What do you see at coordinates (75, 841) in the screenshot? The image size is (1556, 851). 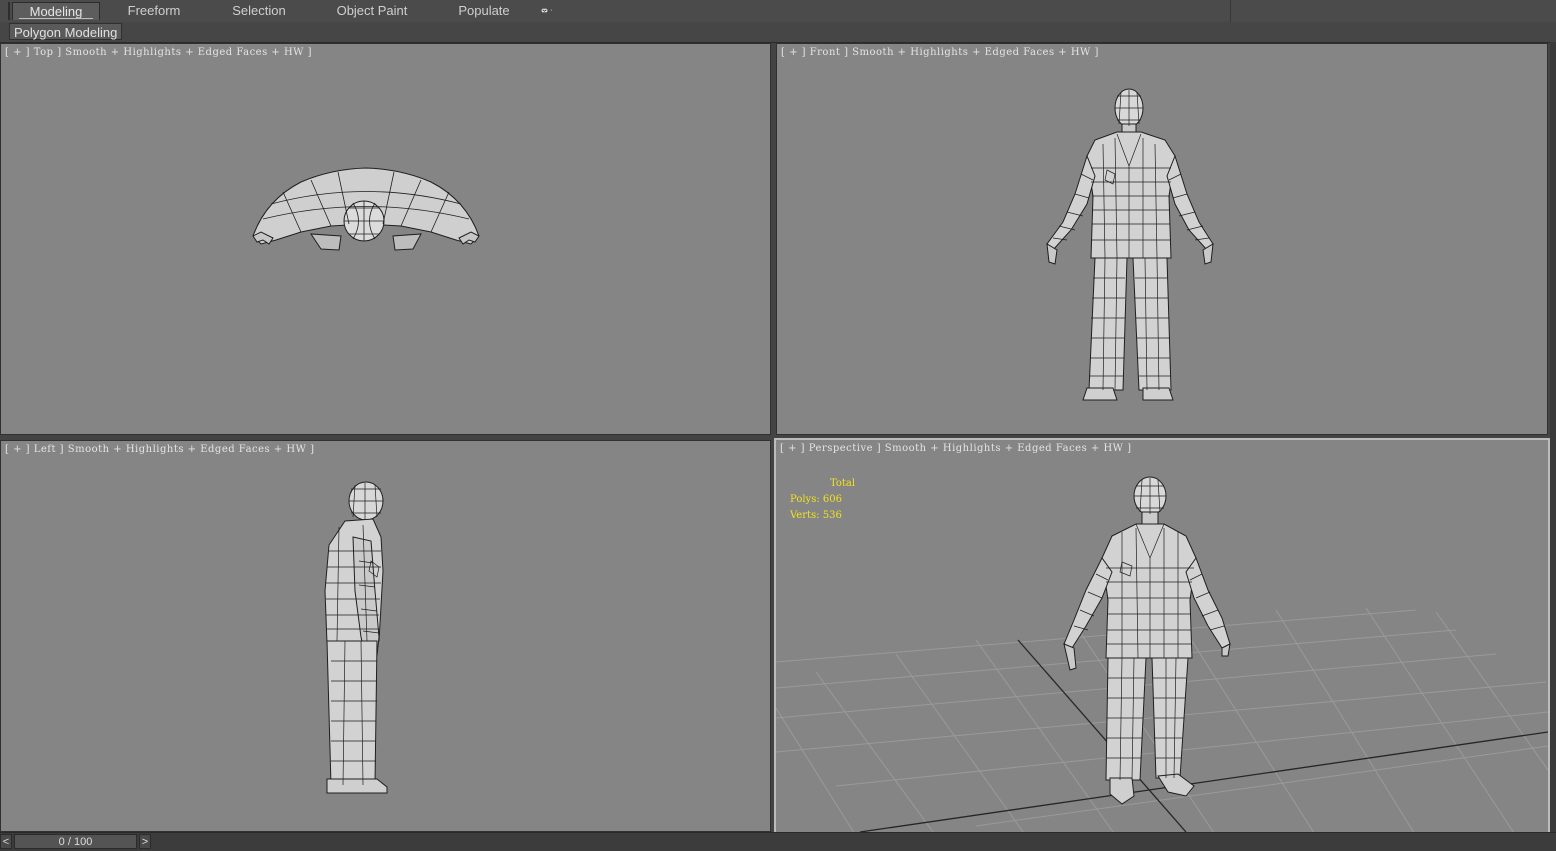 I see `time-slider: 0 / 100` at bounding box center [75, 841].